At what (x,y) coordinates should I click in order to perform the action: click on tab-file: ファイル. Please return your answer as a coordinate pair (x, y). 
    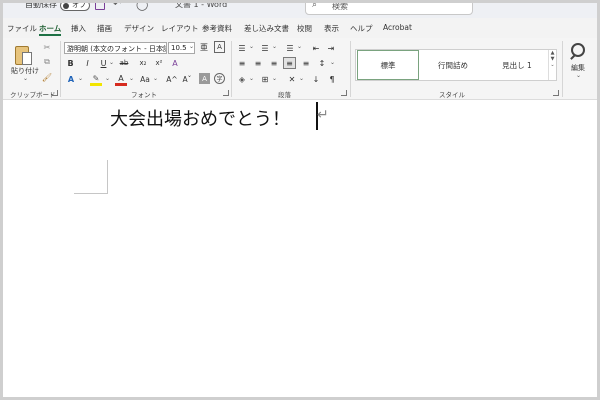
    Looking at the image, I should click on (22, 28).